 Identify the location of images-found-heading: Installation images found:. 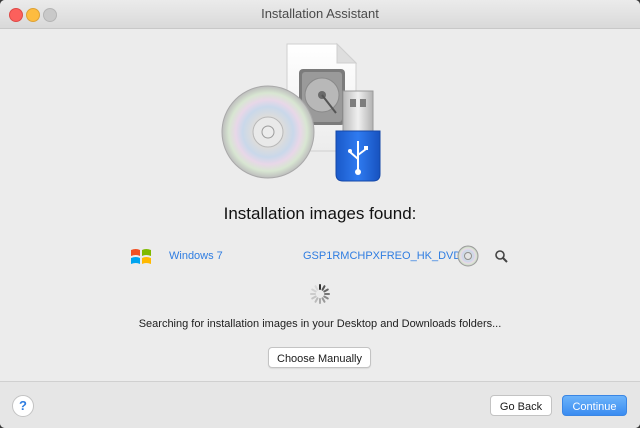
(320, 213).